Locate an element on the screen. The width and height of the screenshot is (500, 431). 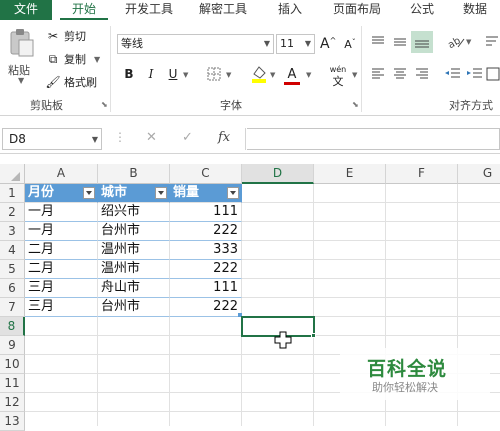
phonetic-button: wén 文 is located at coordinates (338, 74).